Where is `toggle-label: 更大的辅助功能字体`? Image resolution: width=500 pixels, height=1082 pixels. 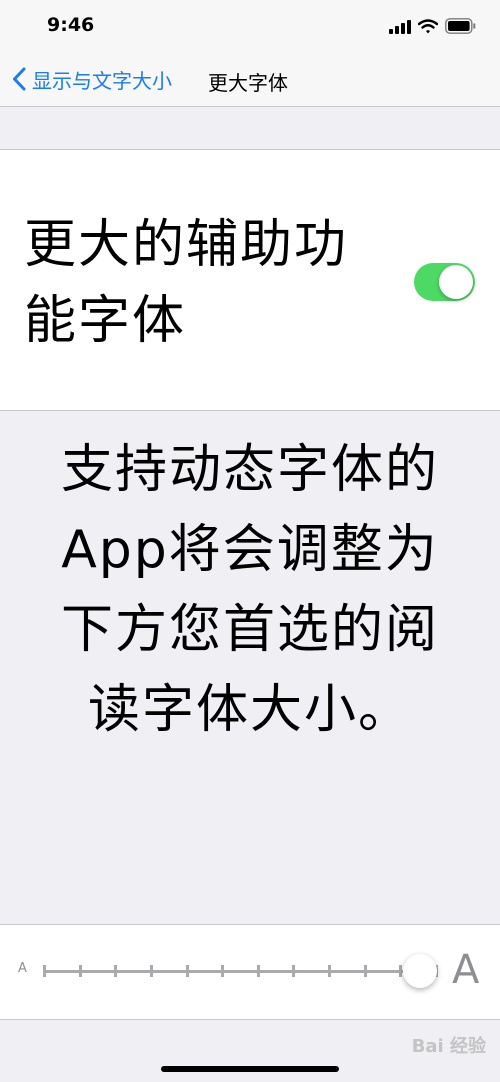
toggle-label: 更大的辅助功能字体 is located at coordinates (186, 283).